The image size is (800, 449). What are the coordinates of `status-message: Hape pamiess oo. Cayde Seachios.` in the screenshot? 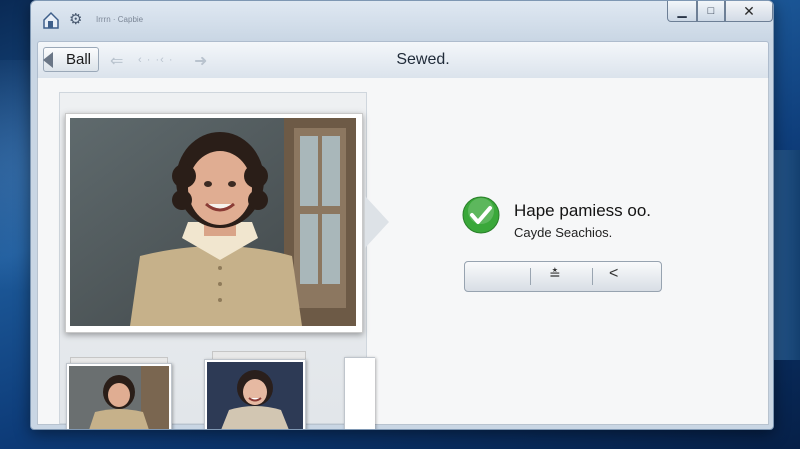 It's located at (582, 220).